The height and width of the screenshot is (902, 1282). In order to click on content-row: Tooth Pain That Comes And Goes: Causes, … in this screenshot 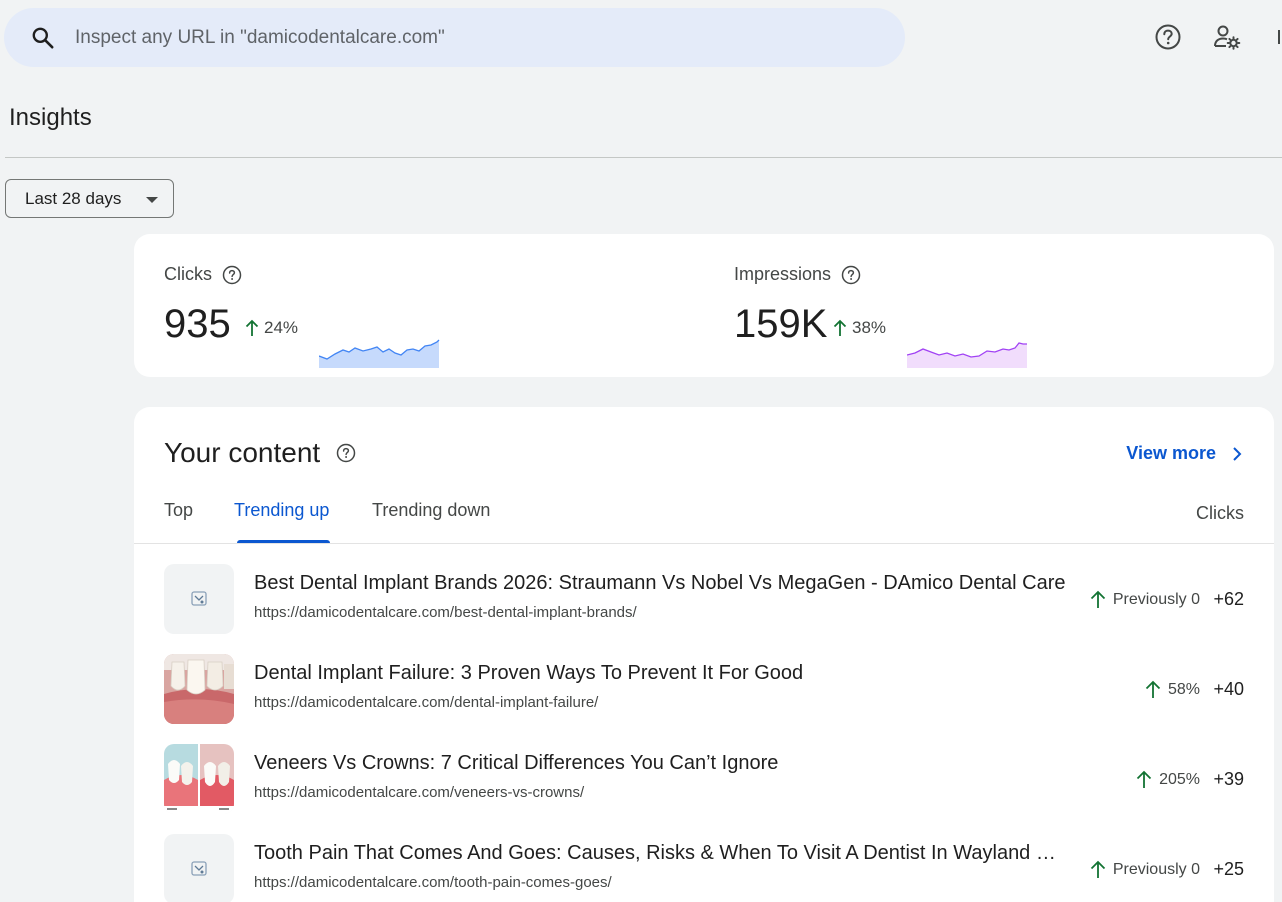, I will do `click(704, 868)`.